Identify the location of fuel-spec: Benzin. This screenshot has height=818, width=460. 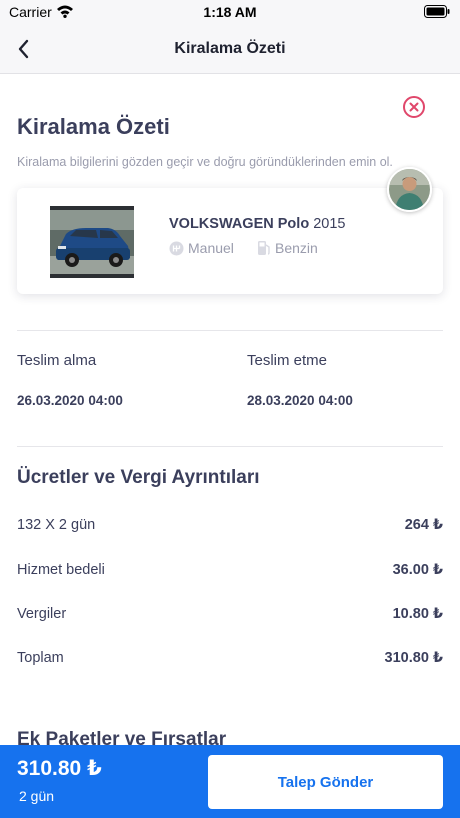
(287, 248).